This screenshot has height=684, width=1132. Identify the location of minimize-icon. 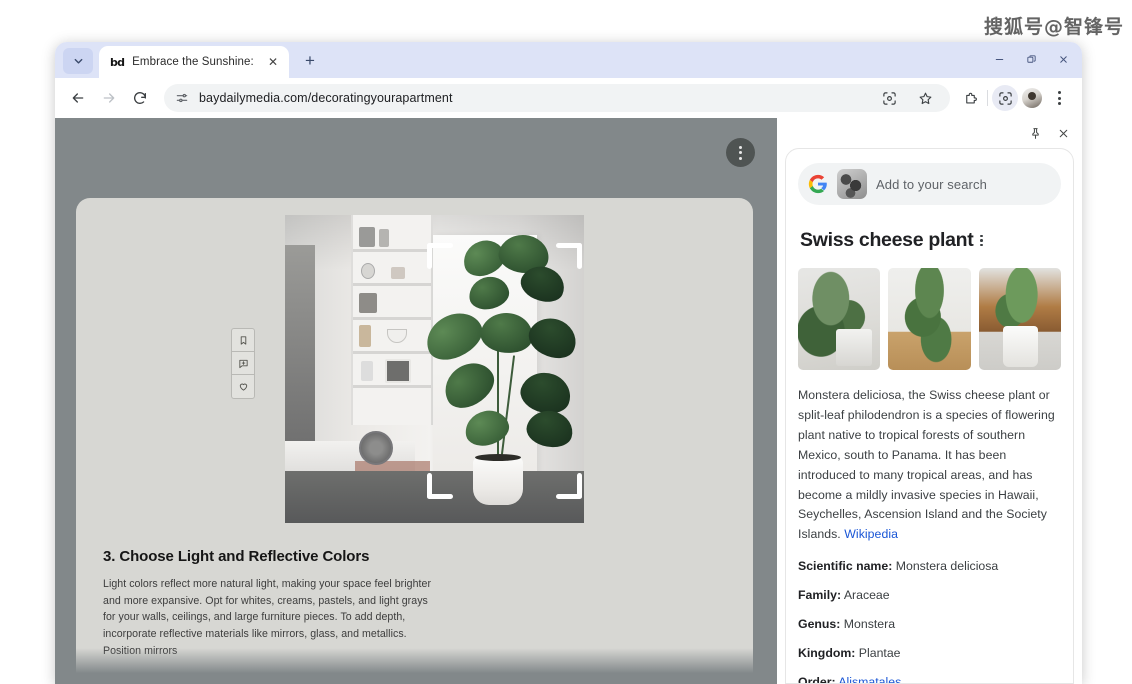
(999, 59).